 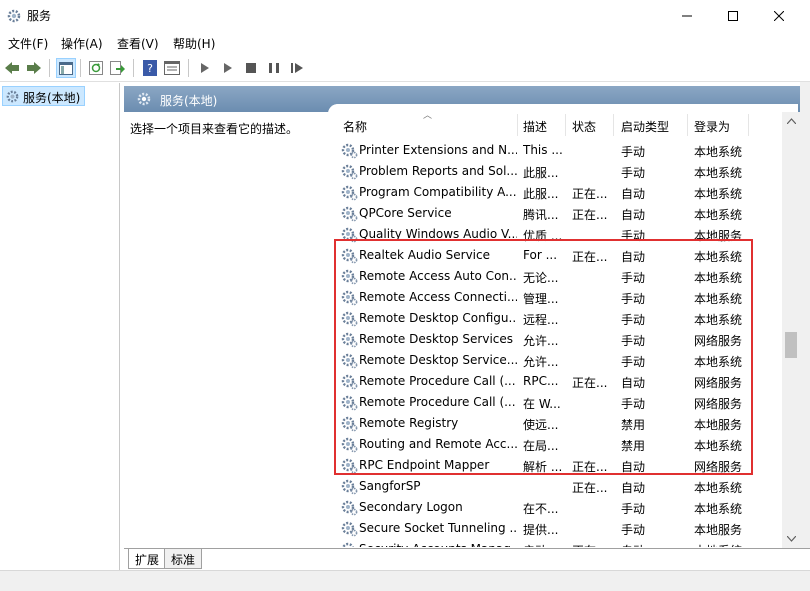 I want to click on service-row: Secondary Logon 在不... 手动 本地系统, so click(x=563, y=507).